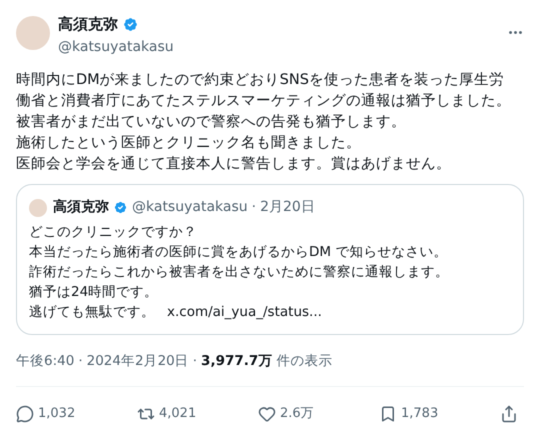 This screenshot has width=540, height=446. What do you see at coordinates (197, 414) in the screenshot?
I see `repost-button: 4,021` at bounding box center [197, 414].